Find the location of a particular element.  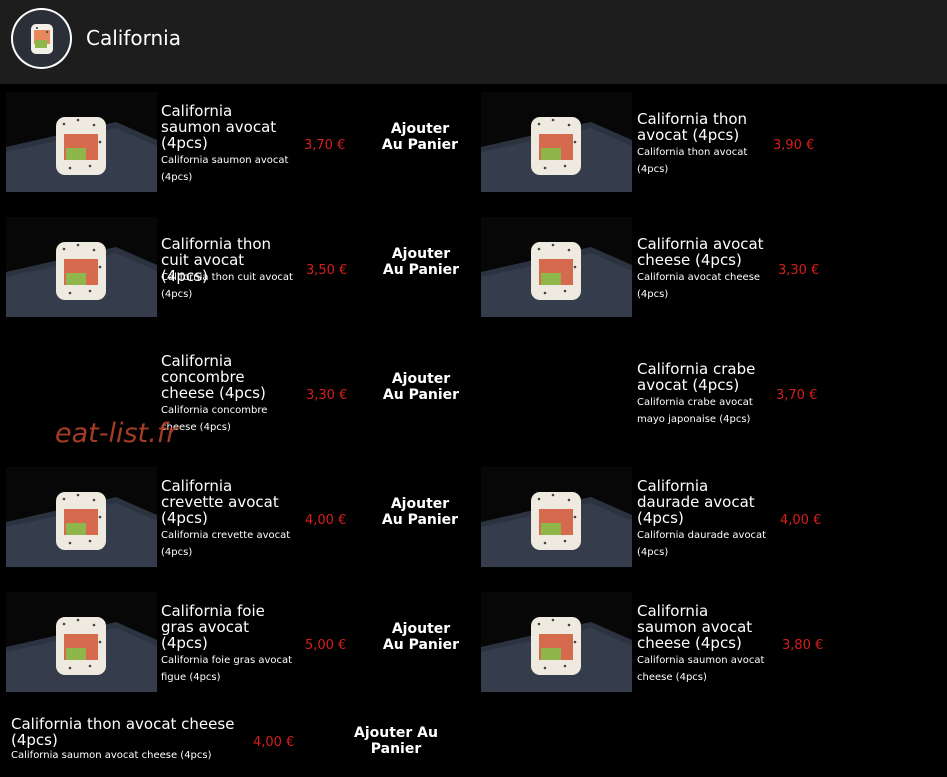

item-name: California crabe avocat (4pcs) is located at coordinates (696, 377).